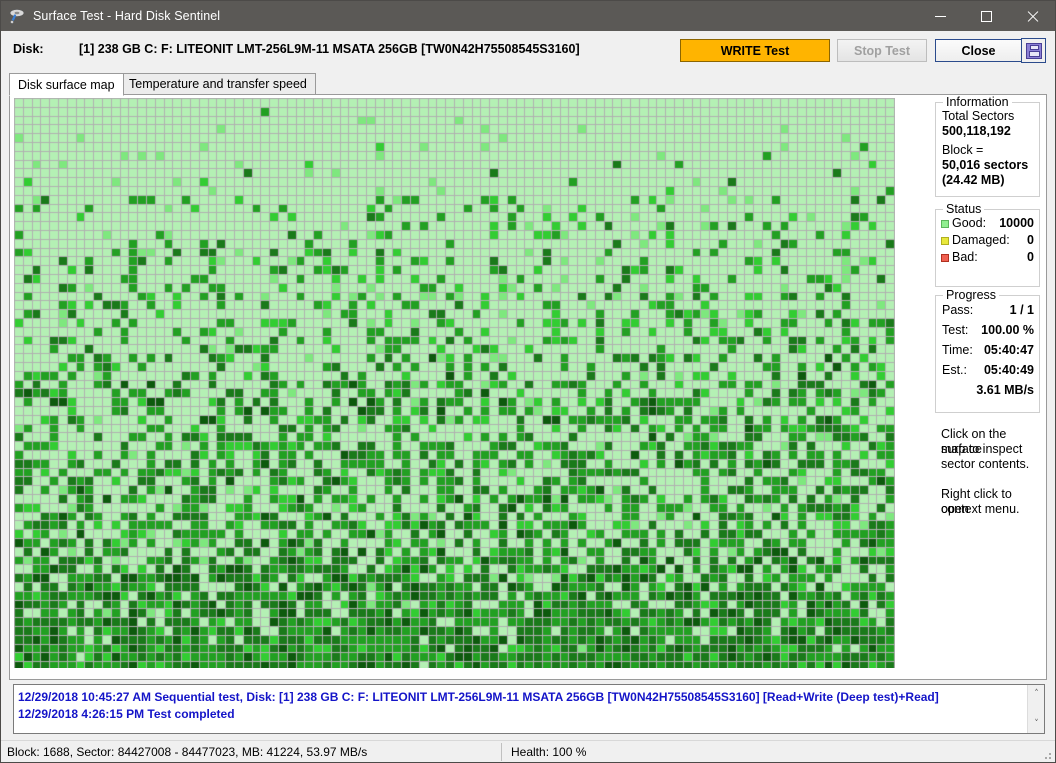 The height and width of the screenshot is (763, 1056). I want to click on floppy-save-icon, so click(1033, 50).